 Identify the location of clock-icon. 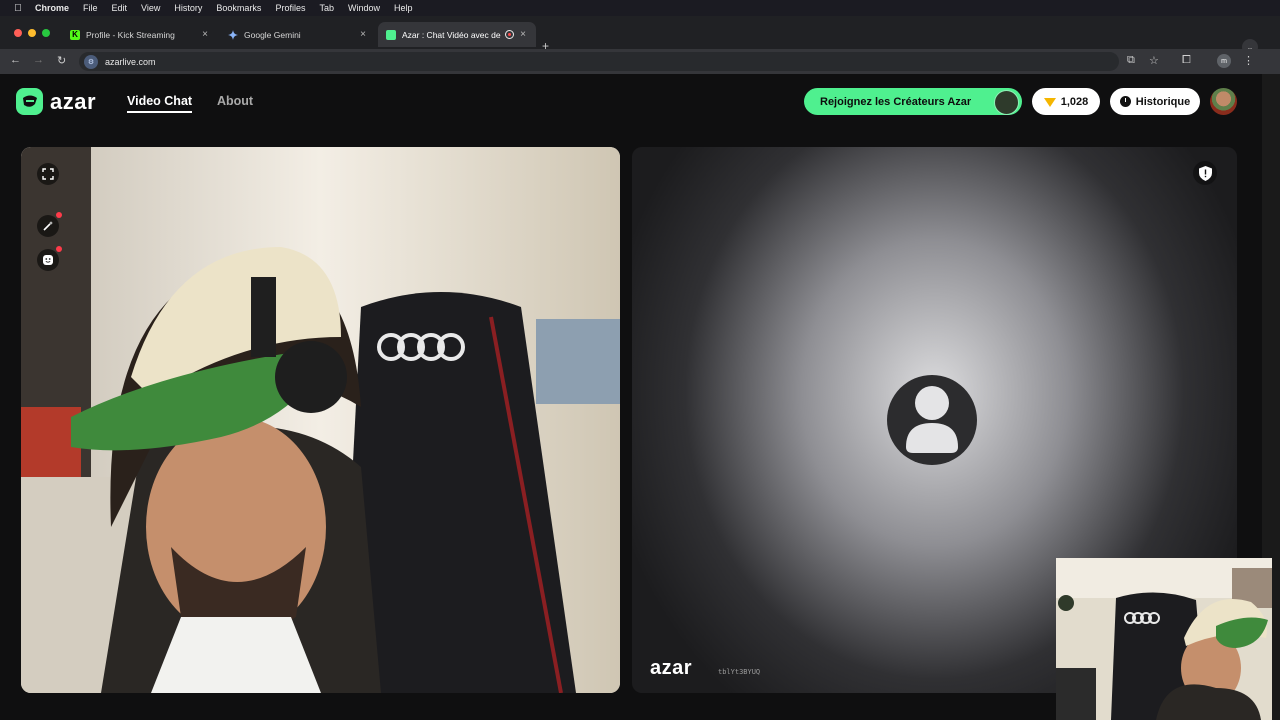
(1125, 101).